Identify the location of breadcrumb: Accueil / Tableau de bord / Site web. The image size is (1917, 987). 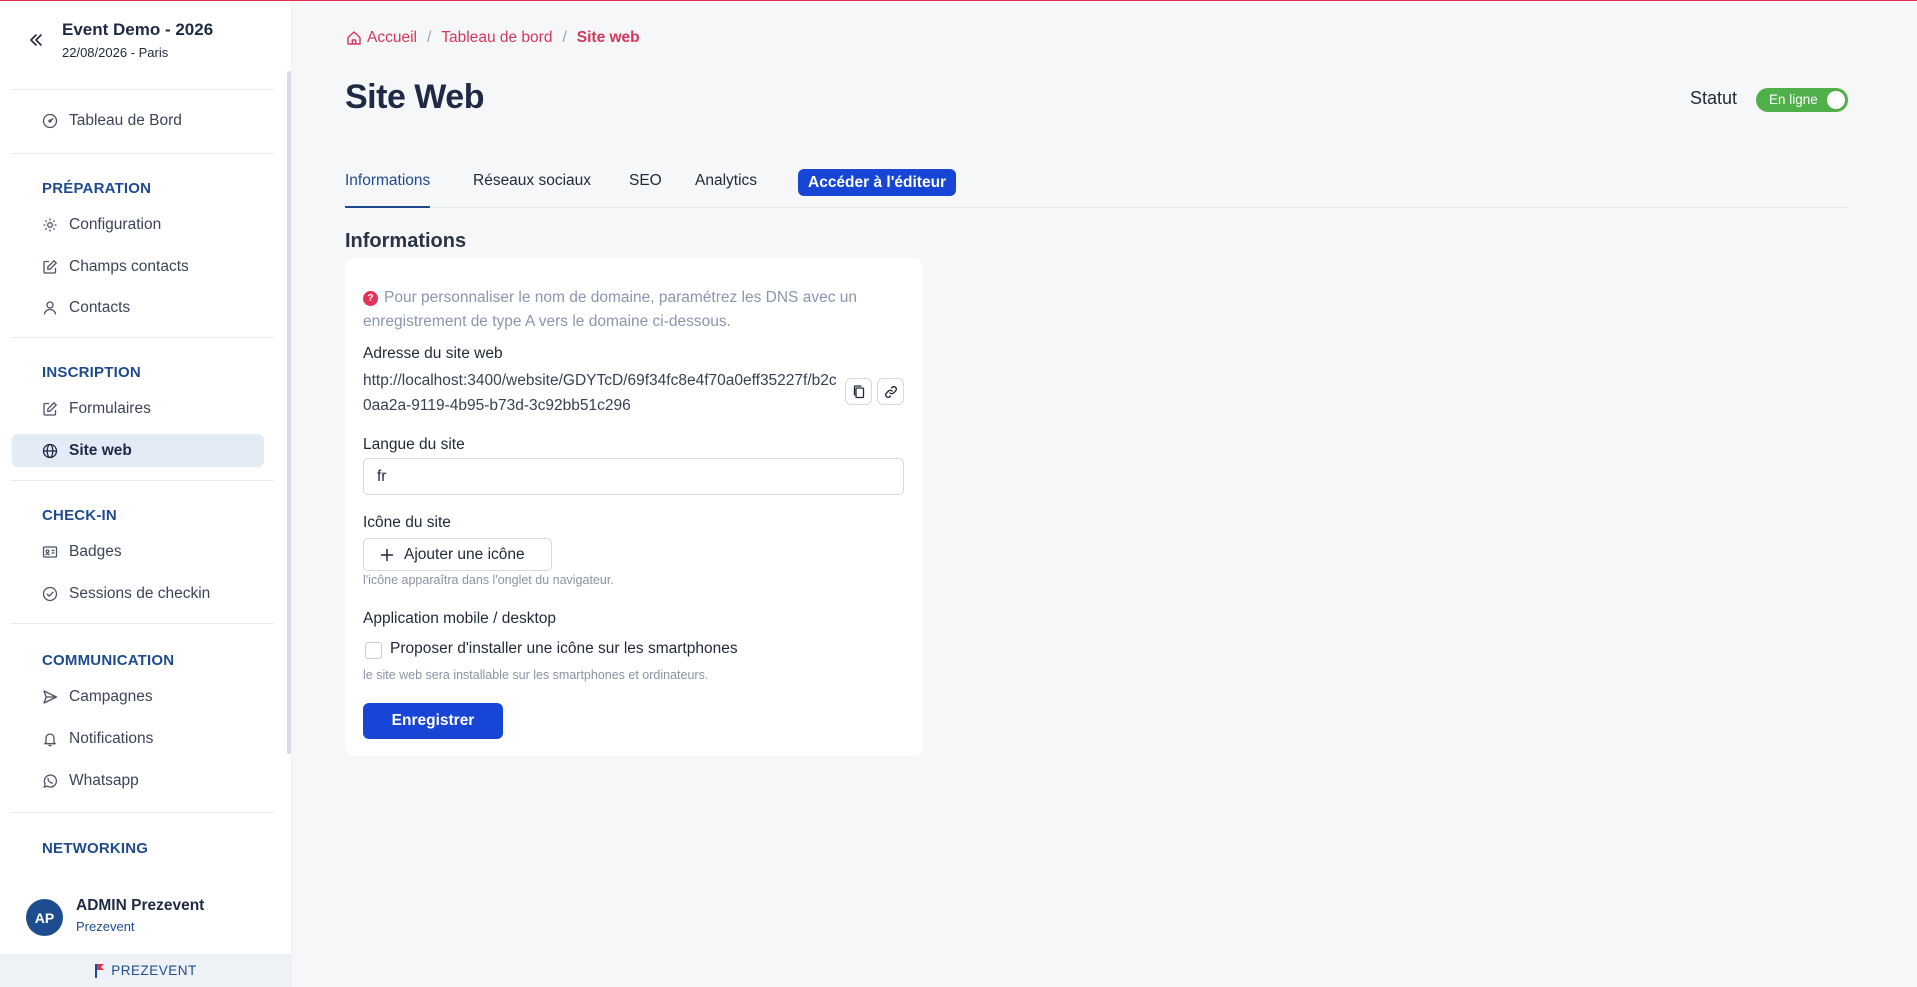
(493, 38).